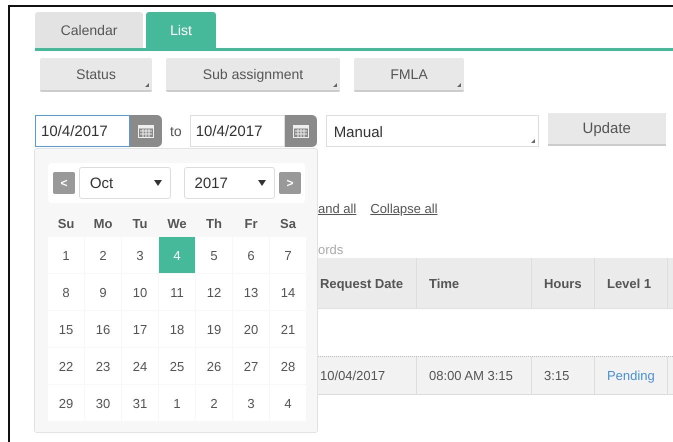 The image size is (673, 442). I want to click on calendar-day: 29, so click(66, 403).